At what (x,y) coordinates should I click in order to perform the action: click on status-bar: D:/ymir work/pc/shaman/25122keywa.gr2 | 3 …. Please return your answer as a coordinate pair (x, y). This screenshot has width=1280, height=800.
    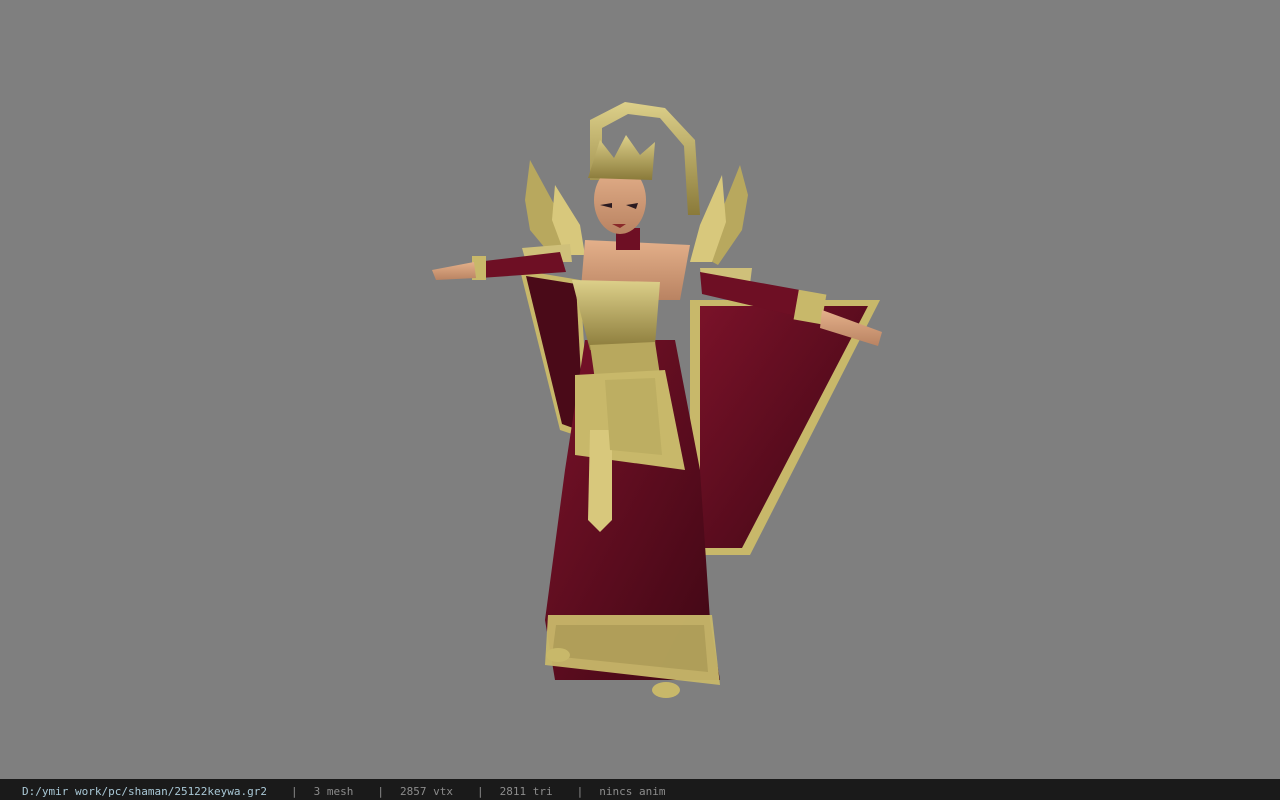
    Looking at the image, I should click on (640, 789).